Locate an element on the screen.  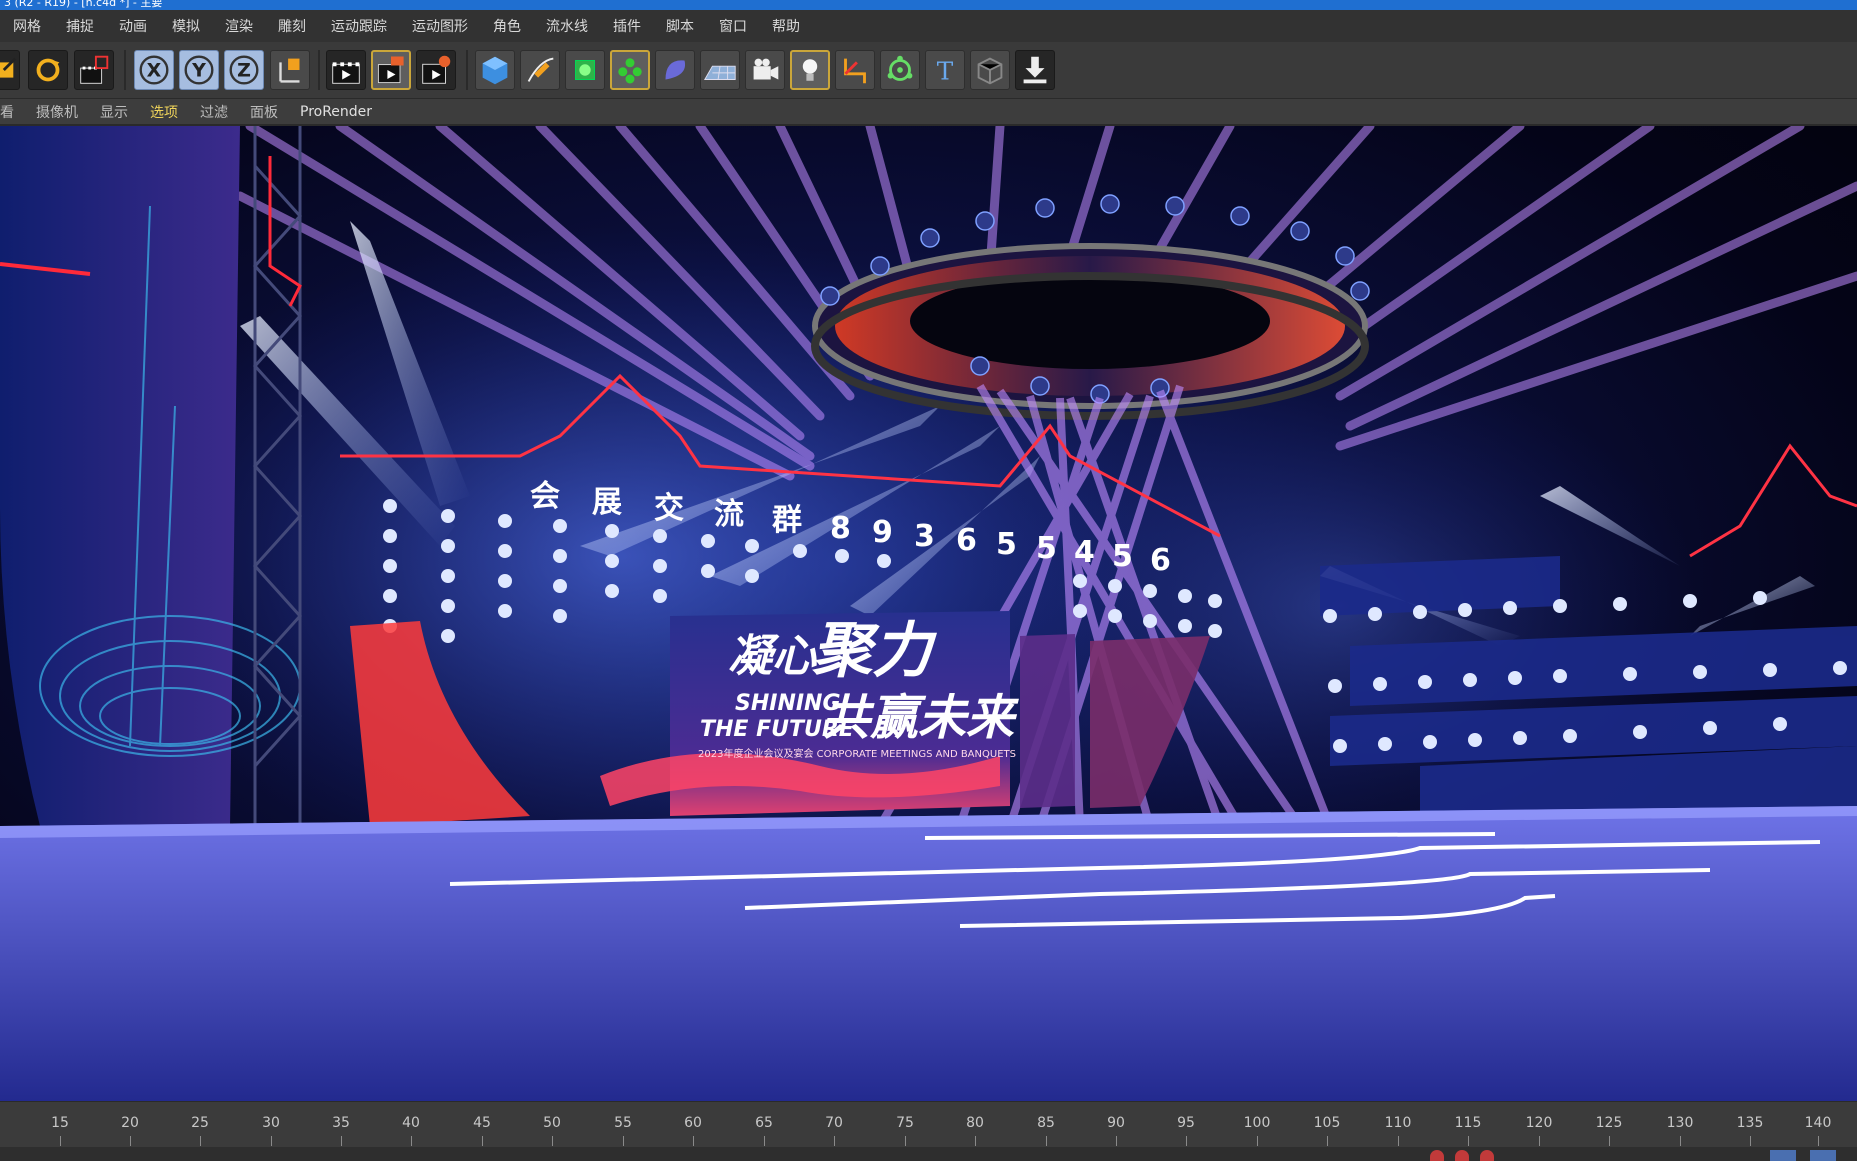
floor-icon is located at coordinates (720, 70).